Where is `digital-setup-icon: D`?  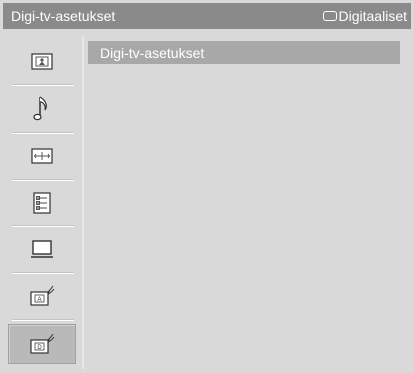 digital-setup-icon: D is located at coordinates (42, 343).